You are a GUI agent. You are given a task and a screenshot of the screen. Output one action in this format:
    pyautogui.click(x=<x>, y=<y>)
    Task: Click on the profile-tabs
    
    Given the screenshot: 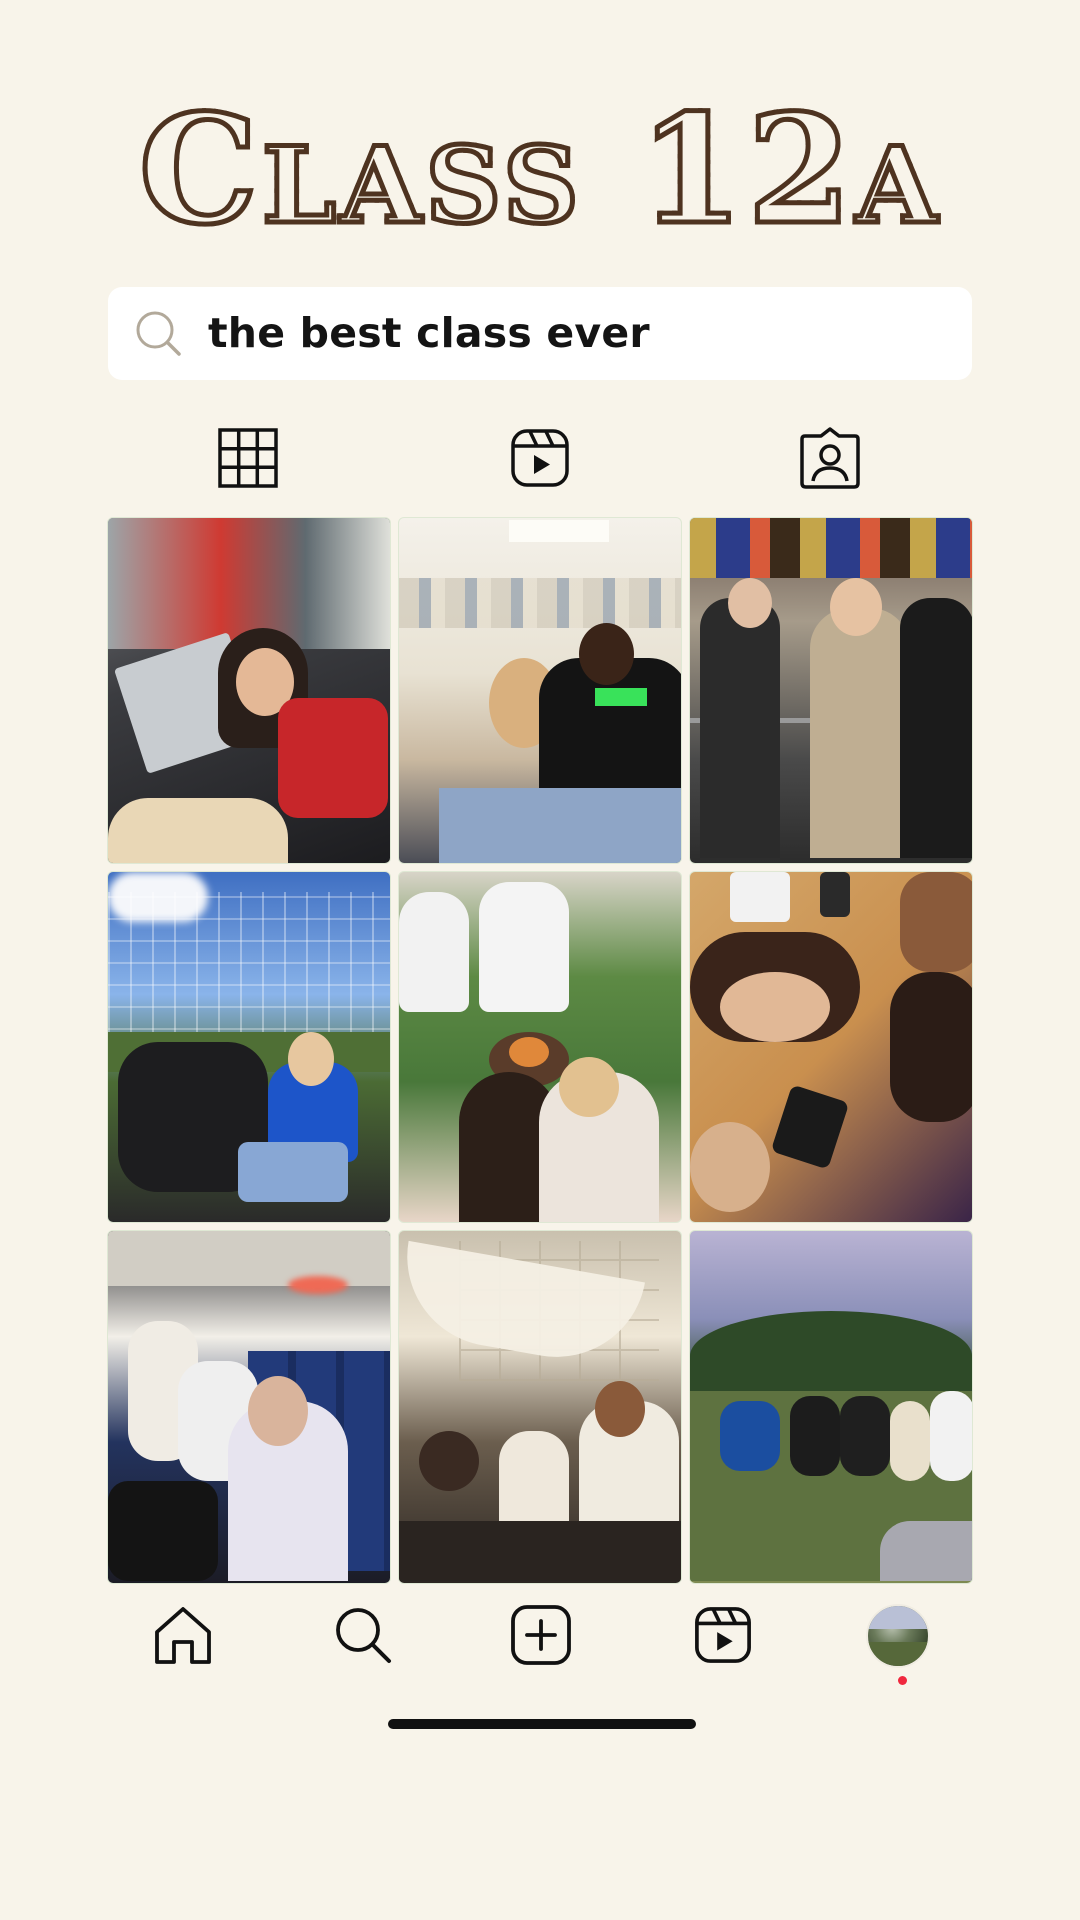 What is the action you would take?
    pyautogui.click(x=540, y=458)
    